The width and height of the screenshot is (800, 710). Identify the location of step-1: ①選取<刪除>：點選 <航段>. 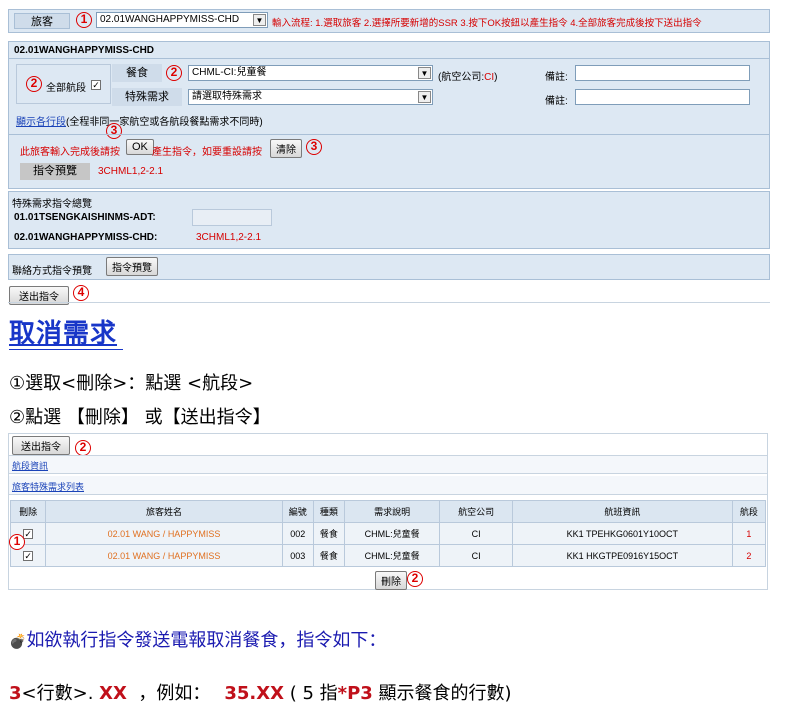
(131, 383).